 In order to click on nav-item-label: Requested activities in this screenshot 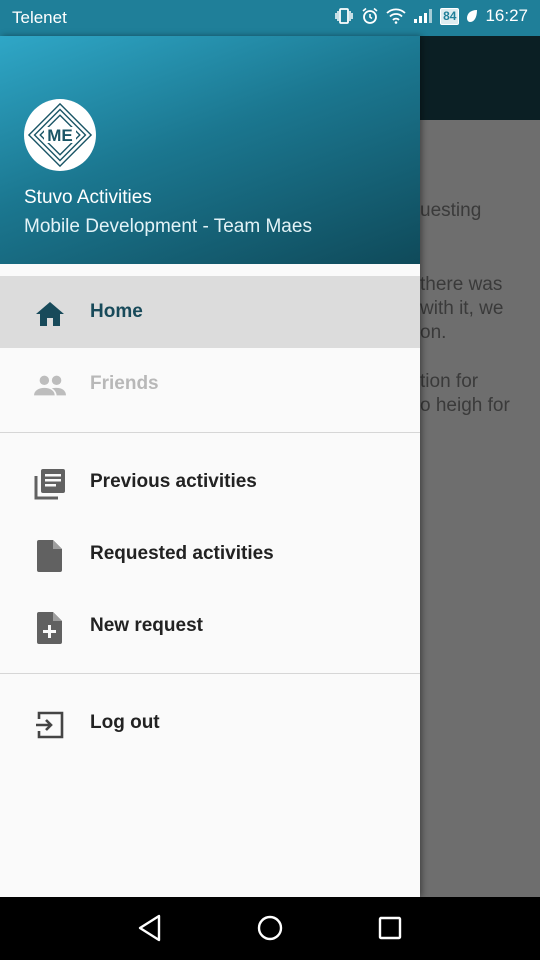, I will do `click(182, 553)`.